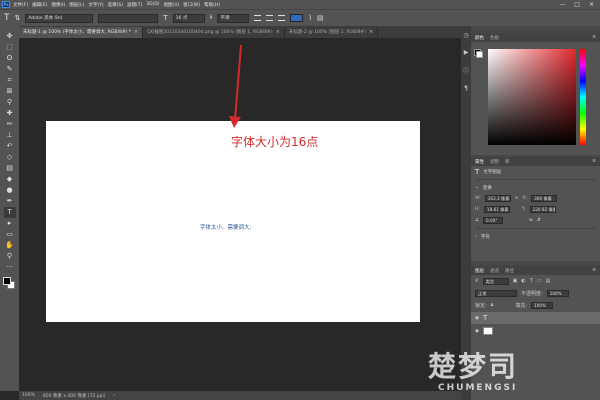 The image size is (600, 400). Describe the element at coordinates (191, 5) in the screenshot. I see `menu-window: 窗口(W)` at that location.